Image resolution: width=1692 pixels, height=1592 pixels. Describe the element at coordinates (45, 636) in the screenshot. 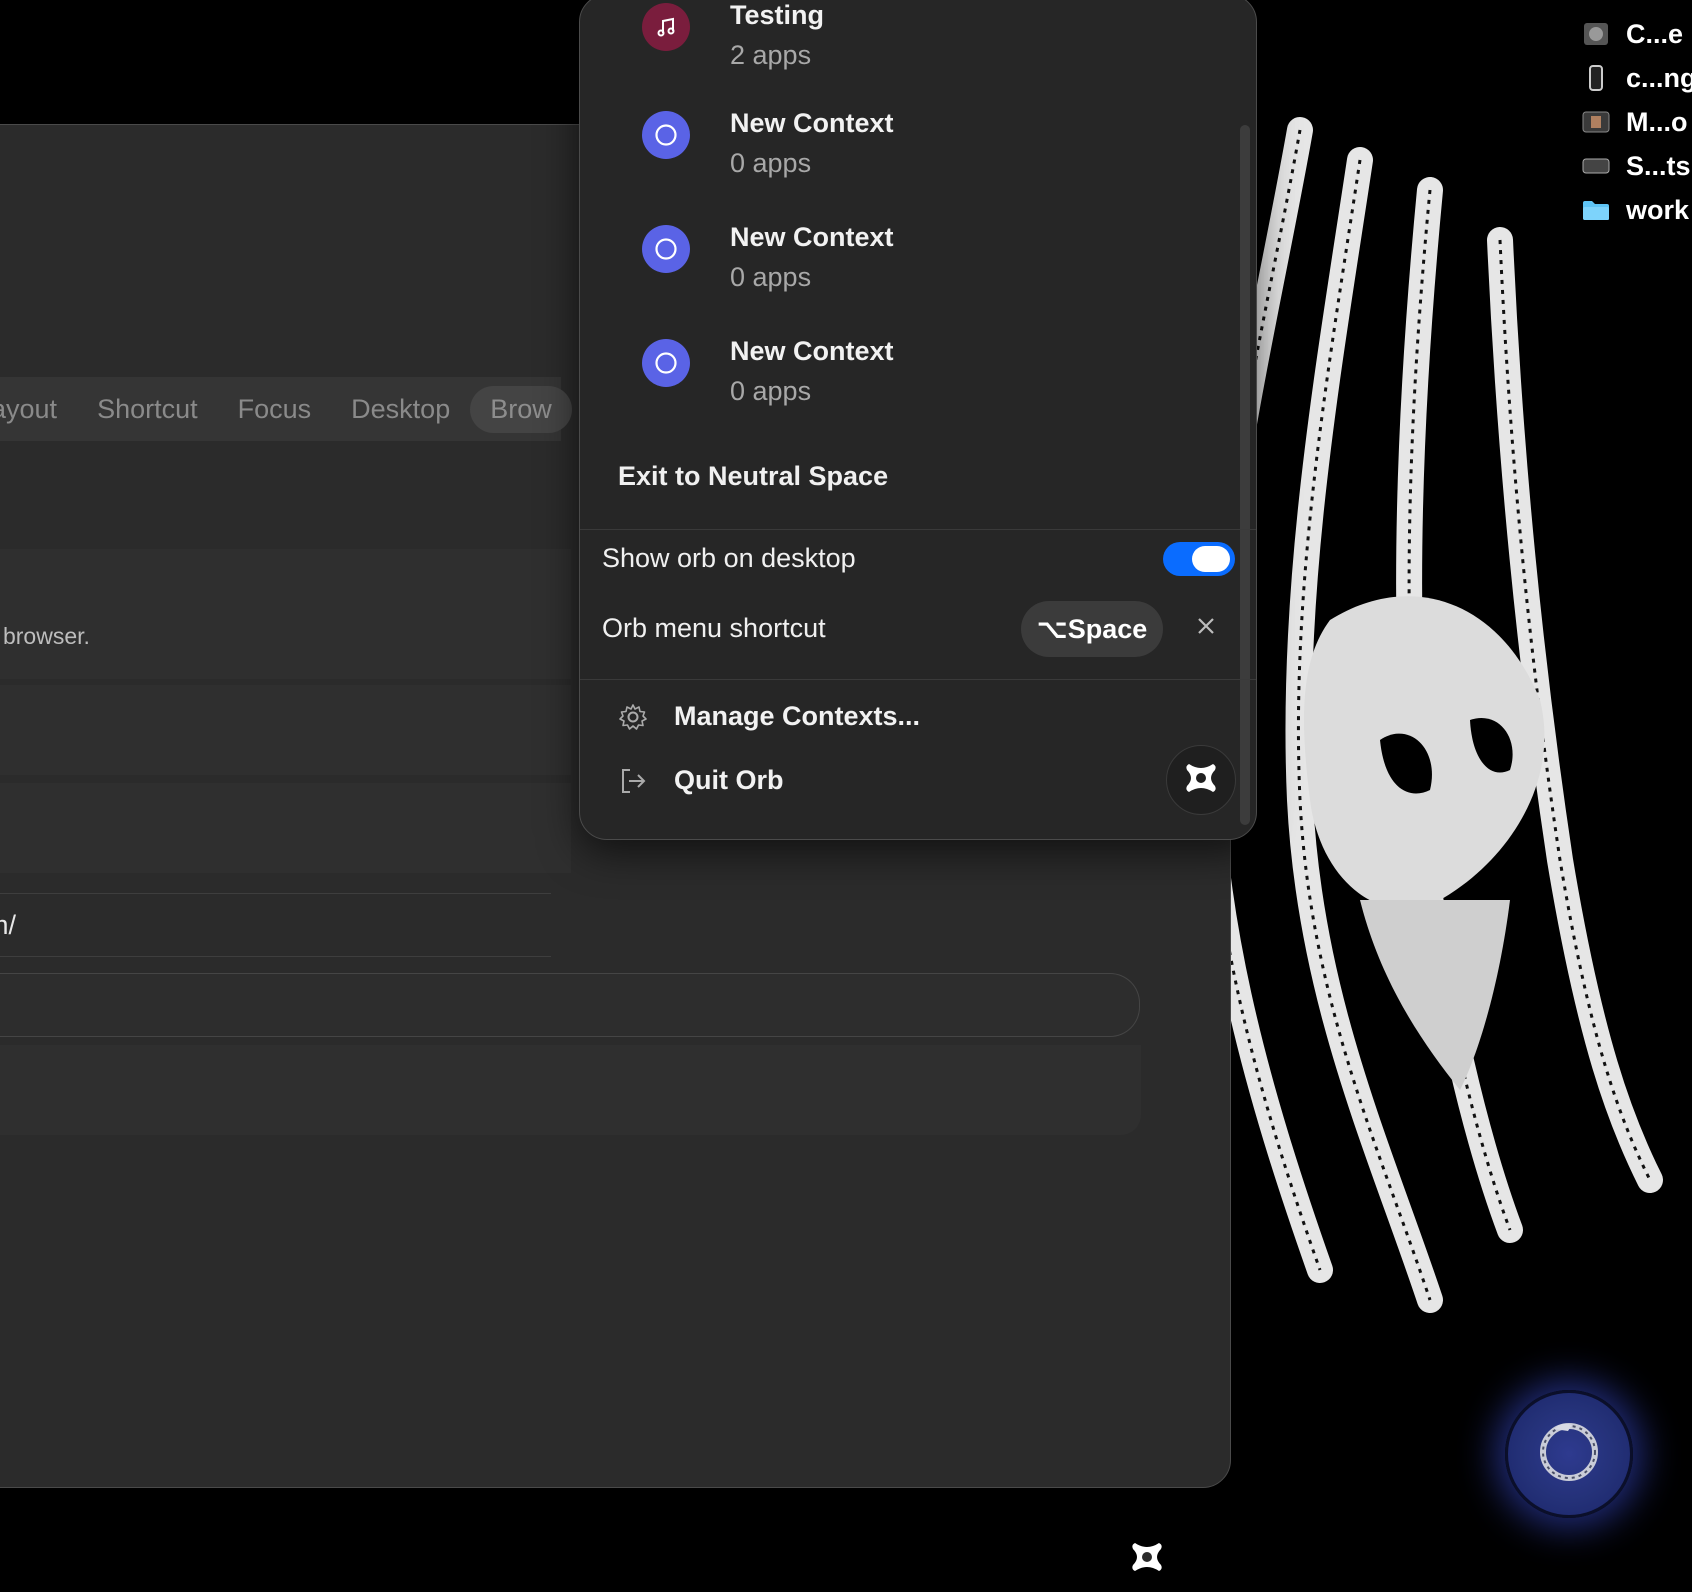

I see `browser-helper-text: en browser.` at that location.